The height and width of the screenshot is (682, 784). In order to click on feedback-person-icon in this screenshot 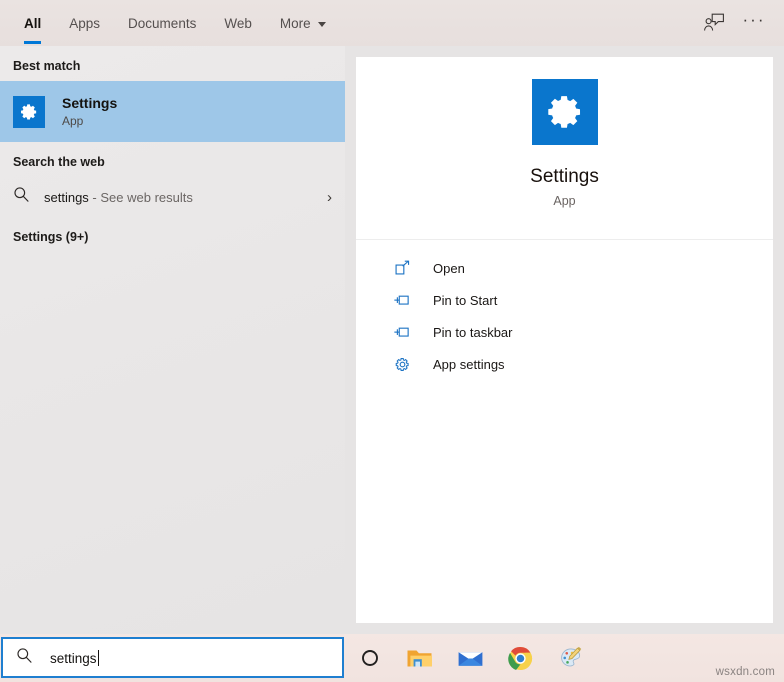, I will do `click(714, 22)`.